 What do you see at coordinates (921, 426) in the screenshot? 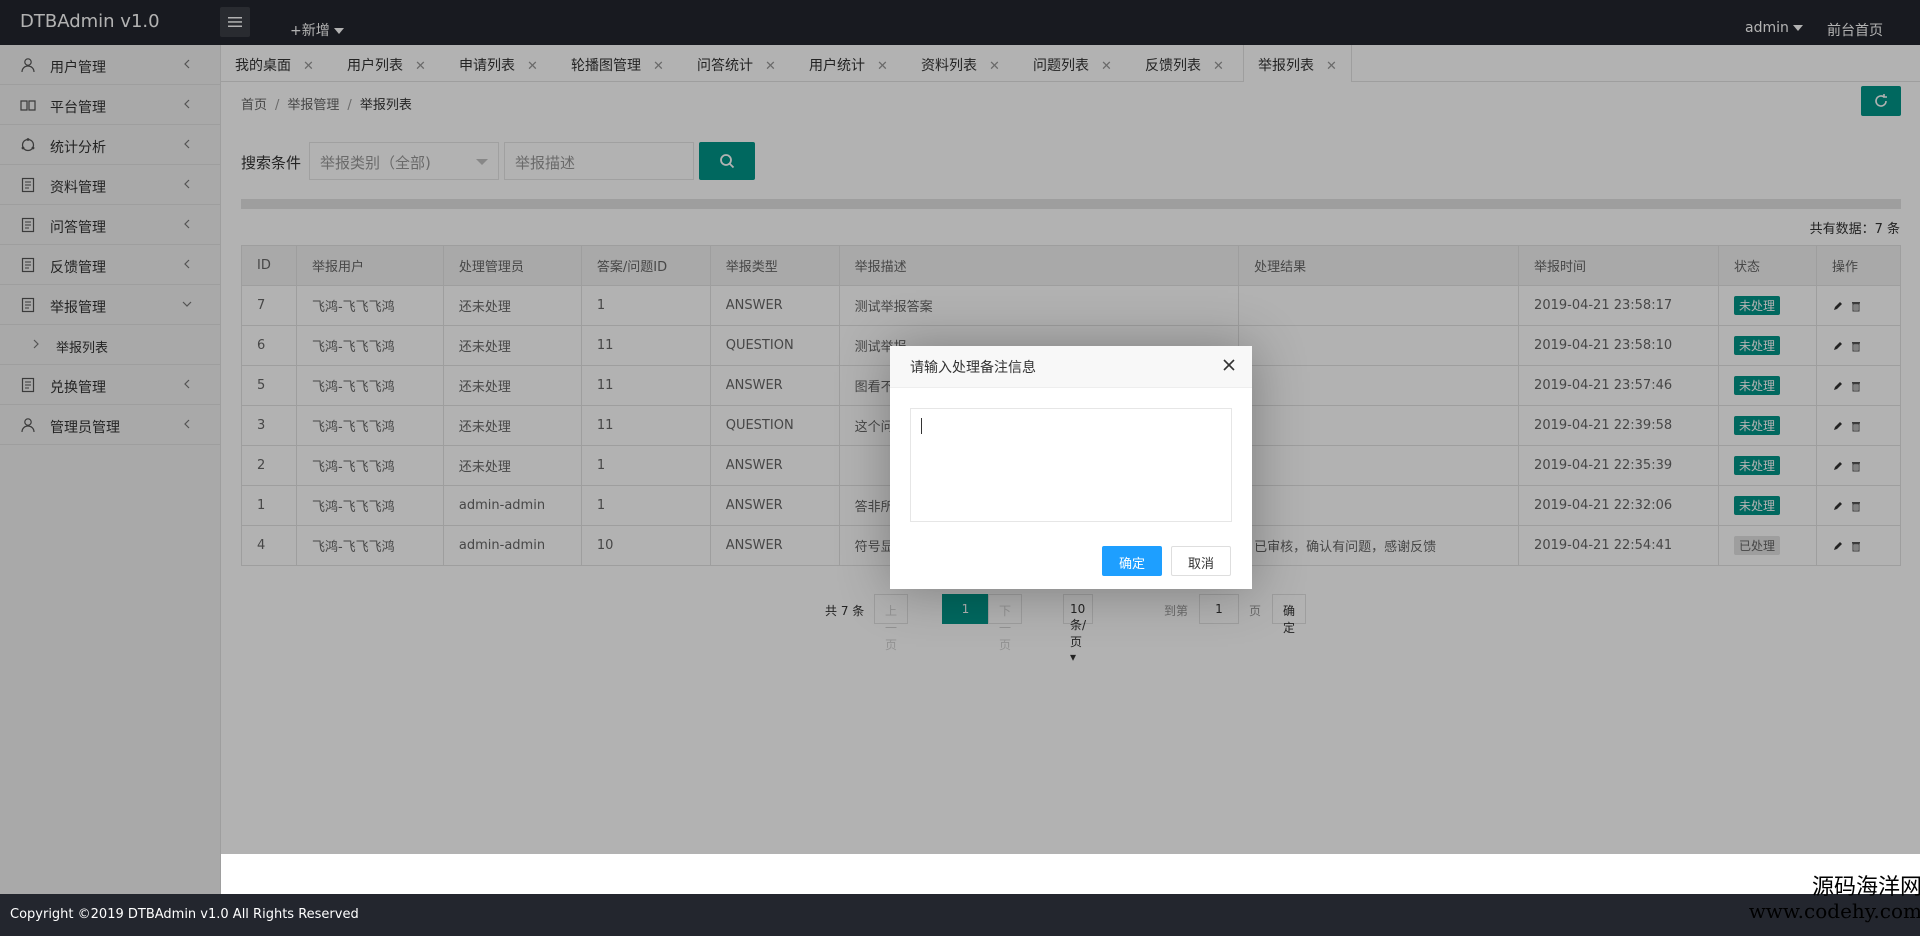
I see `text-cursor` at bounding box center [921, 426].